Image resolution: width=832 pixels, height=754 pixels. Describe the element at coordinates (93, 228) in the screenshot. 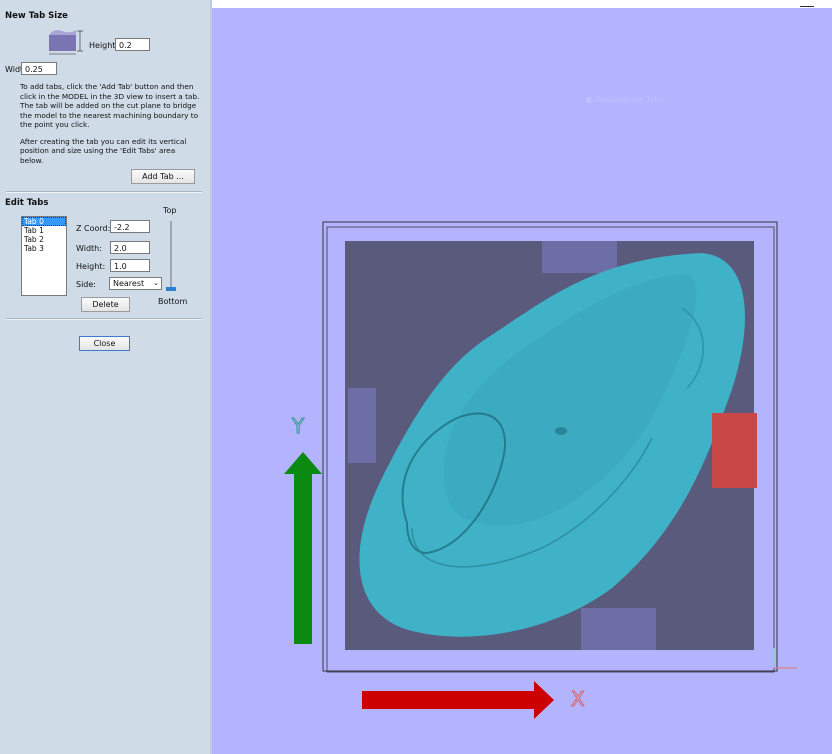

I see `zcoord-label: Z Coord:` at that location.